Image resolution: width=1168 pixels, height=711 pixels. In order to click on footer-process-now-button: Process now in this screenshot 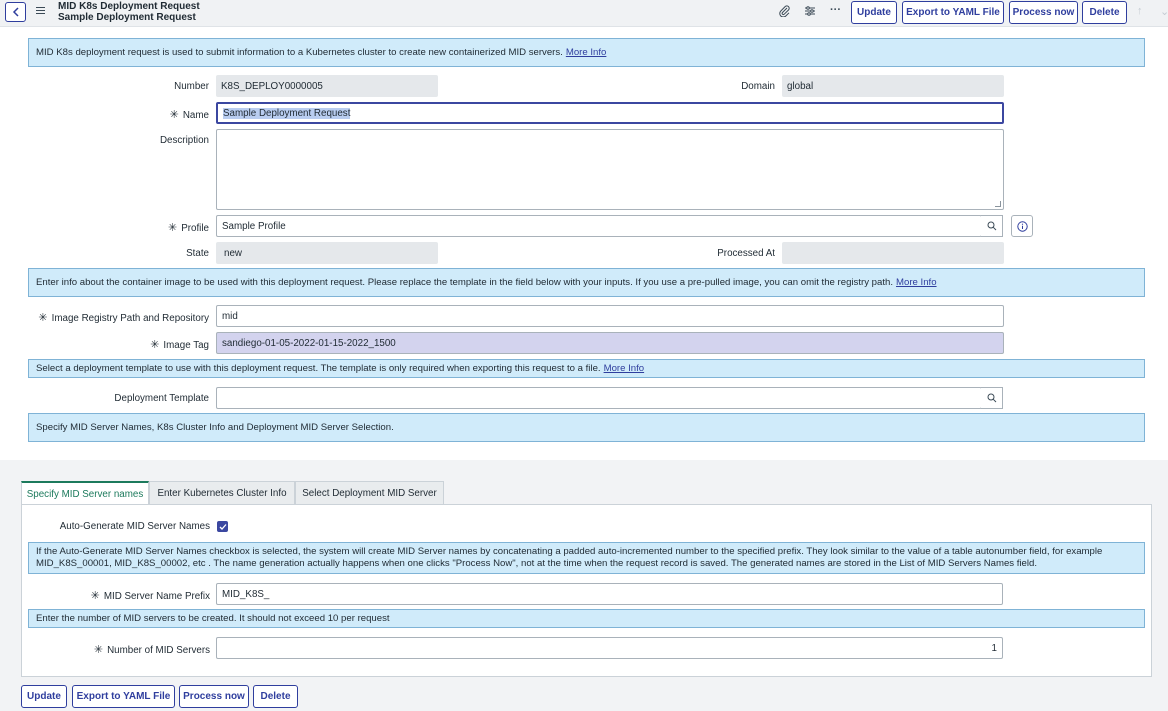, I will do `click(214, 696)`.